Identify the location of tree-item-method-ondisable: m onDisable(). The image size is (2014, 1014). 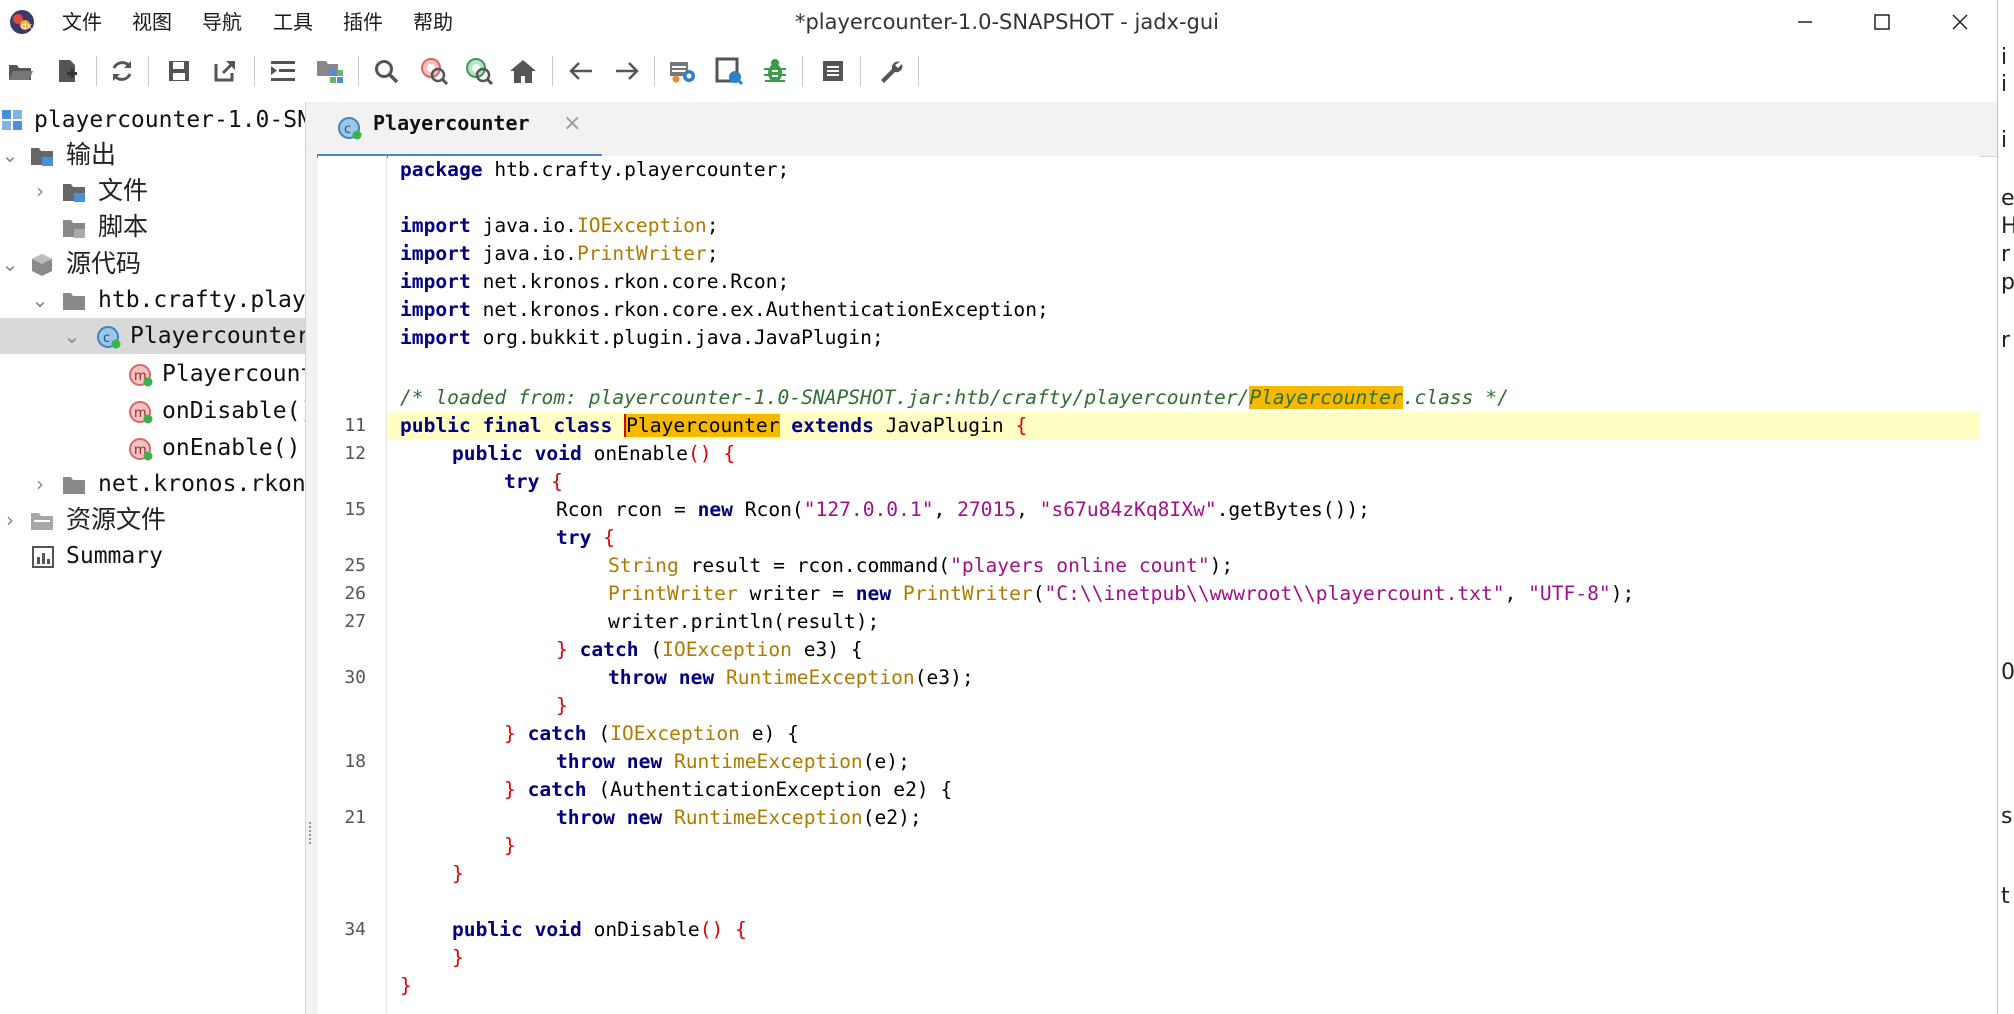
(152, 411).